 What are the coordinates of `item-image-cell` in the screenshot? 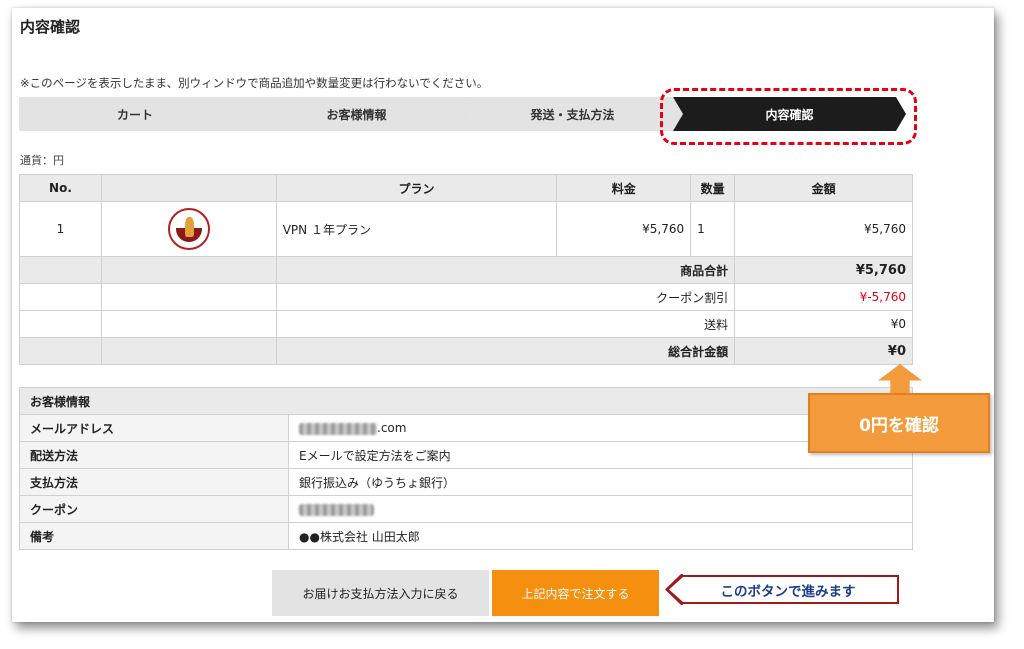 It's located at (188, 229).